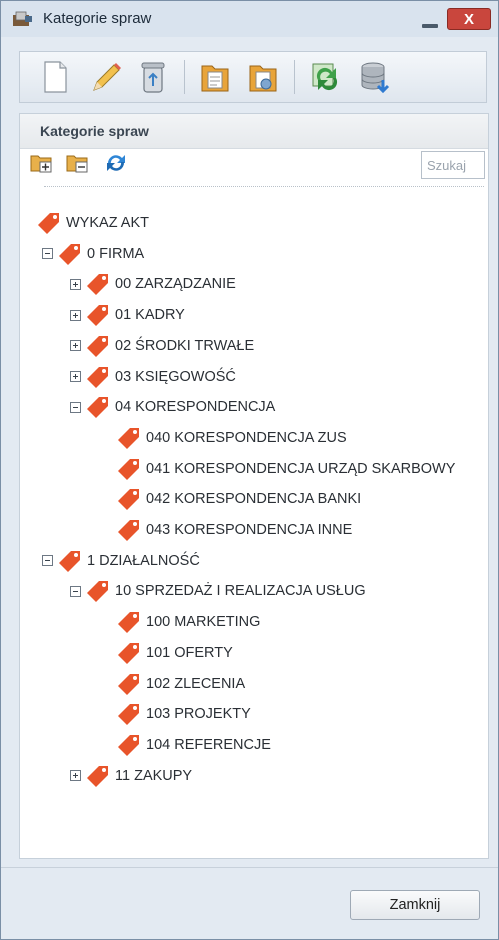  I want to click on tree-node: 043 KORESPONDENCJA INNE, so click(234, 530).